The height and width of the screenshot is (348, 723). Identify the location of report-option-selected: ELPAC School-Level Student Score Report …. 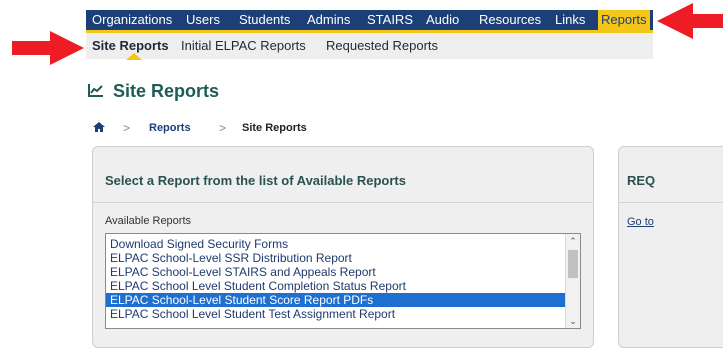
(337, 300).